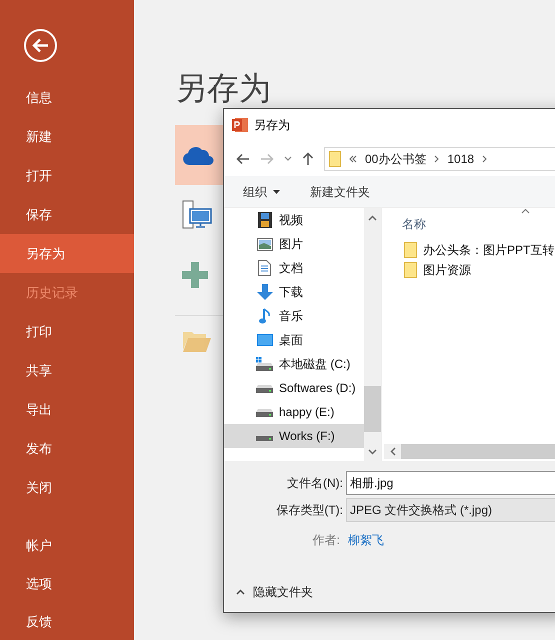 Image resolution: width=555 pixels, height=640 pixels. I want to click on author-label: 作者:, so click(326, 540).